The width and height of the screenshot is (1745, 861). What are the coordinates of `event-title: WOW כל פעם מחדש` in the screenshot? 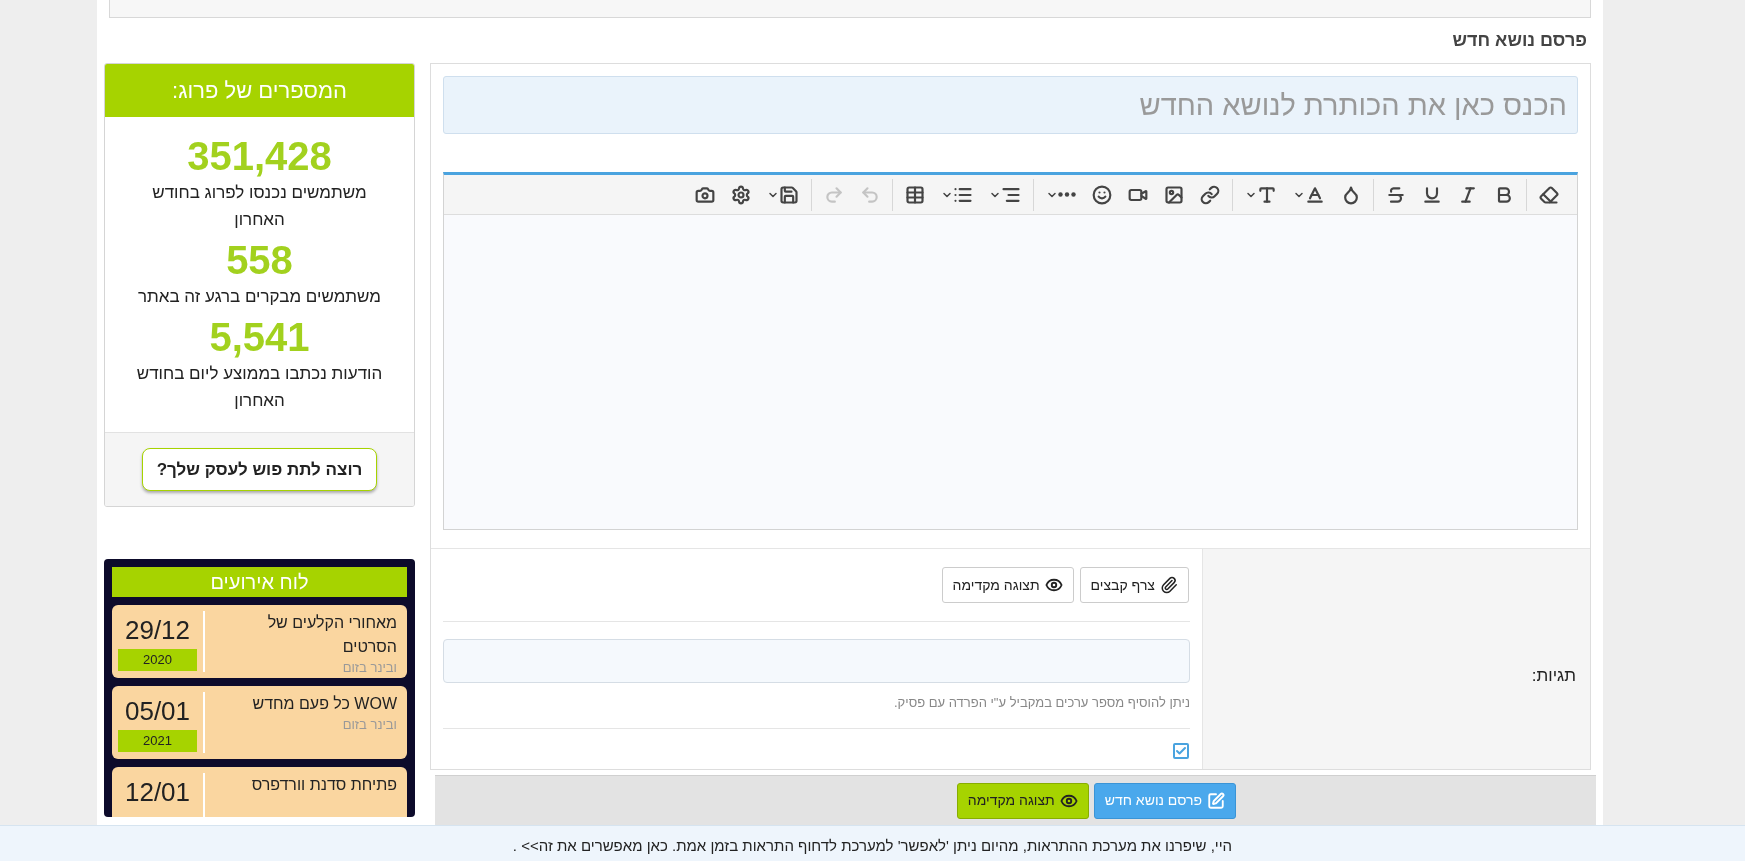 It's located at (324, 704).